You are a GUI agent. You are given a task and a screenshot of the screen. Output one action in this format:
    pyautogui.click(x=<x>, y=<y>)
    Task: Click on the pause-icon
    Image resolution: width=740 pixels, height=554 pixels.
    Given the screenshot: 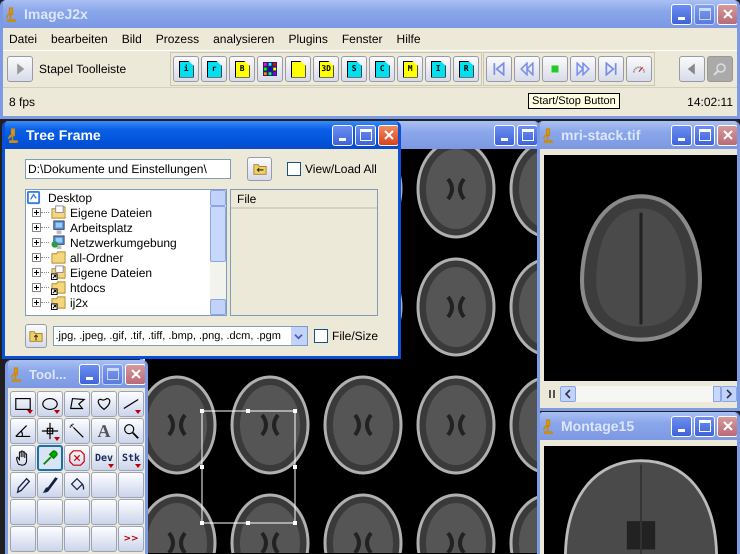 What is the action you would take?
    pyautogui.click(x=552, y=394)
    